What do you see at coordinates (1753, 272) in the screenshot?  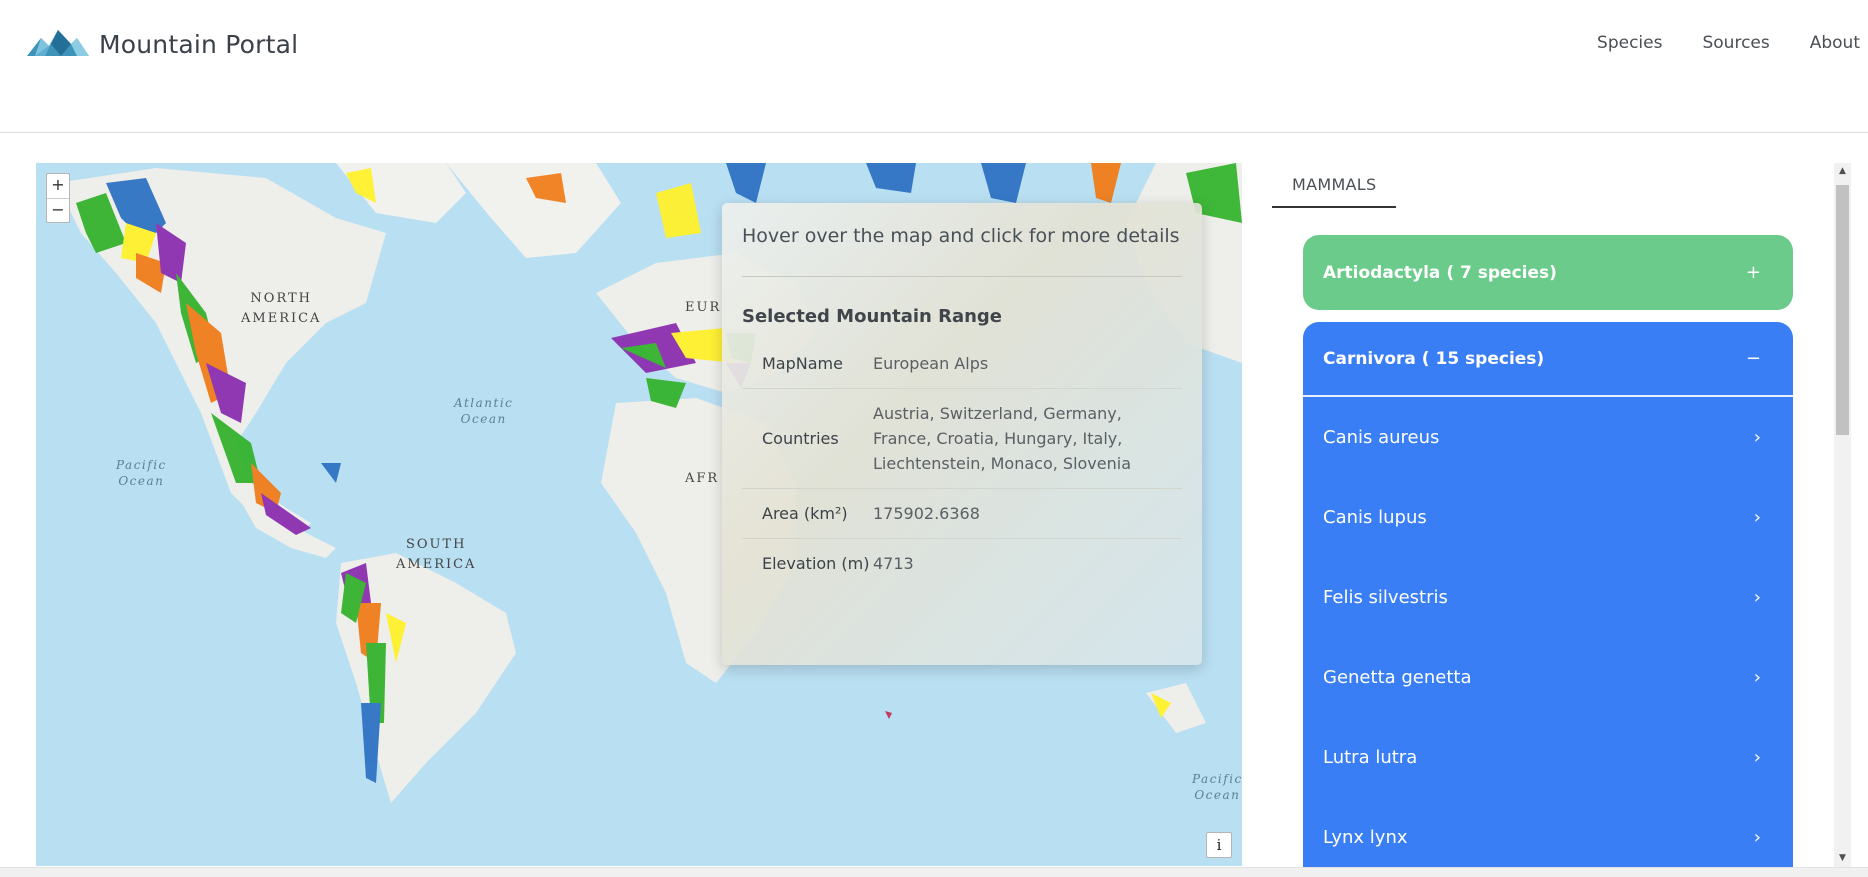 I see `expand-icon: +` at bounding box center [1753, 272].